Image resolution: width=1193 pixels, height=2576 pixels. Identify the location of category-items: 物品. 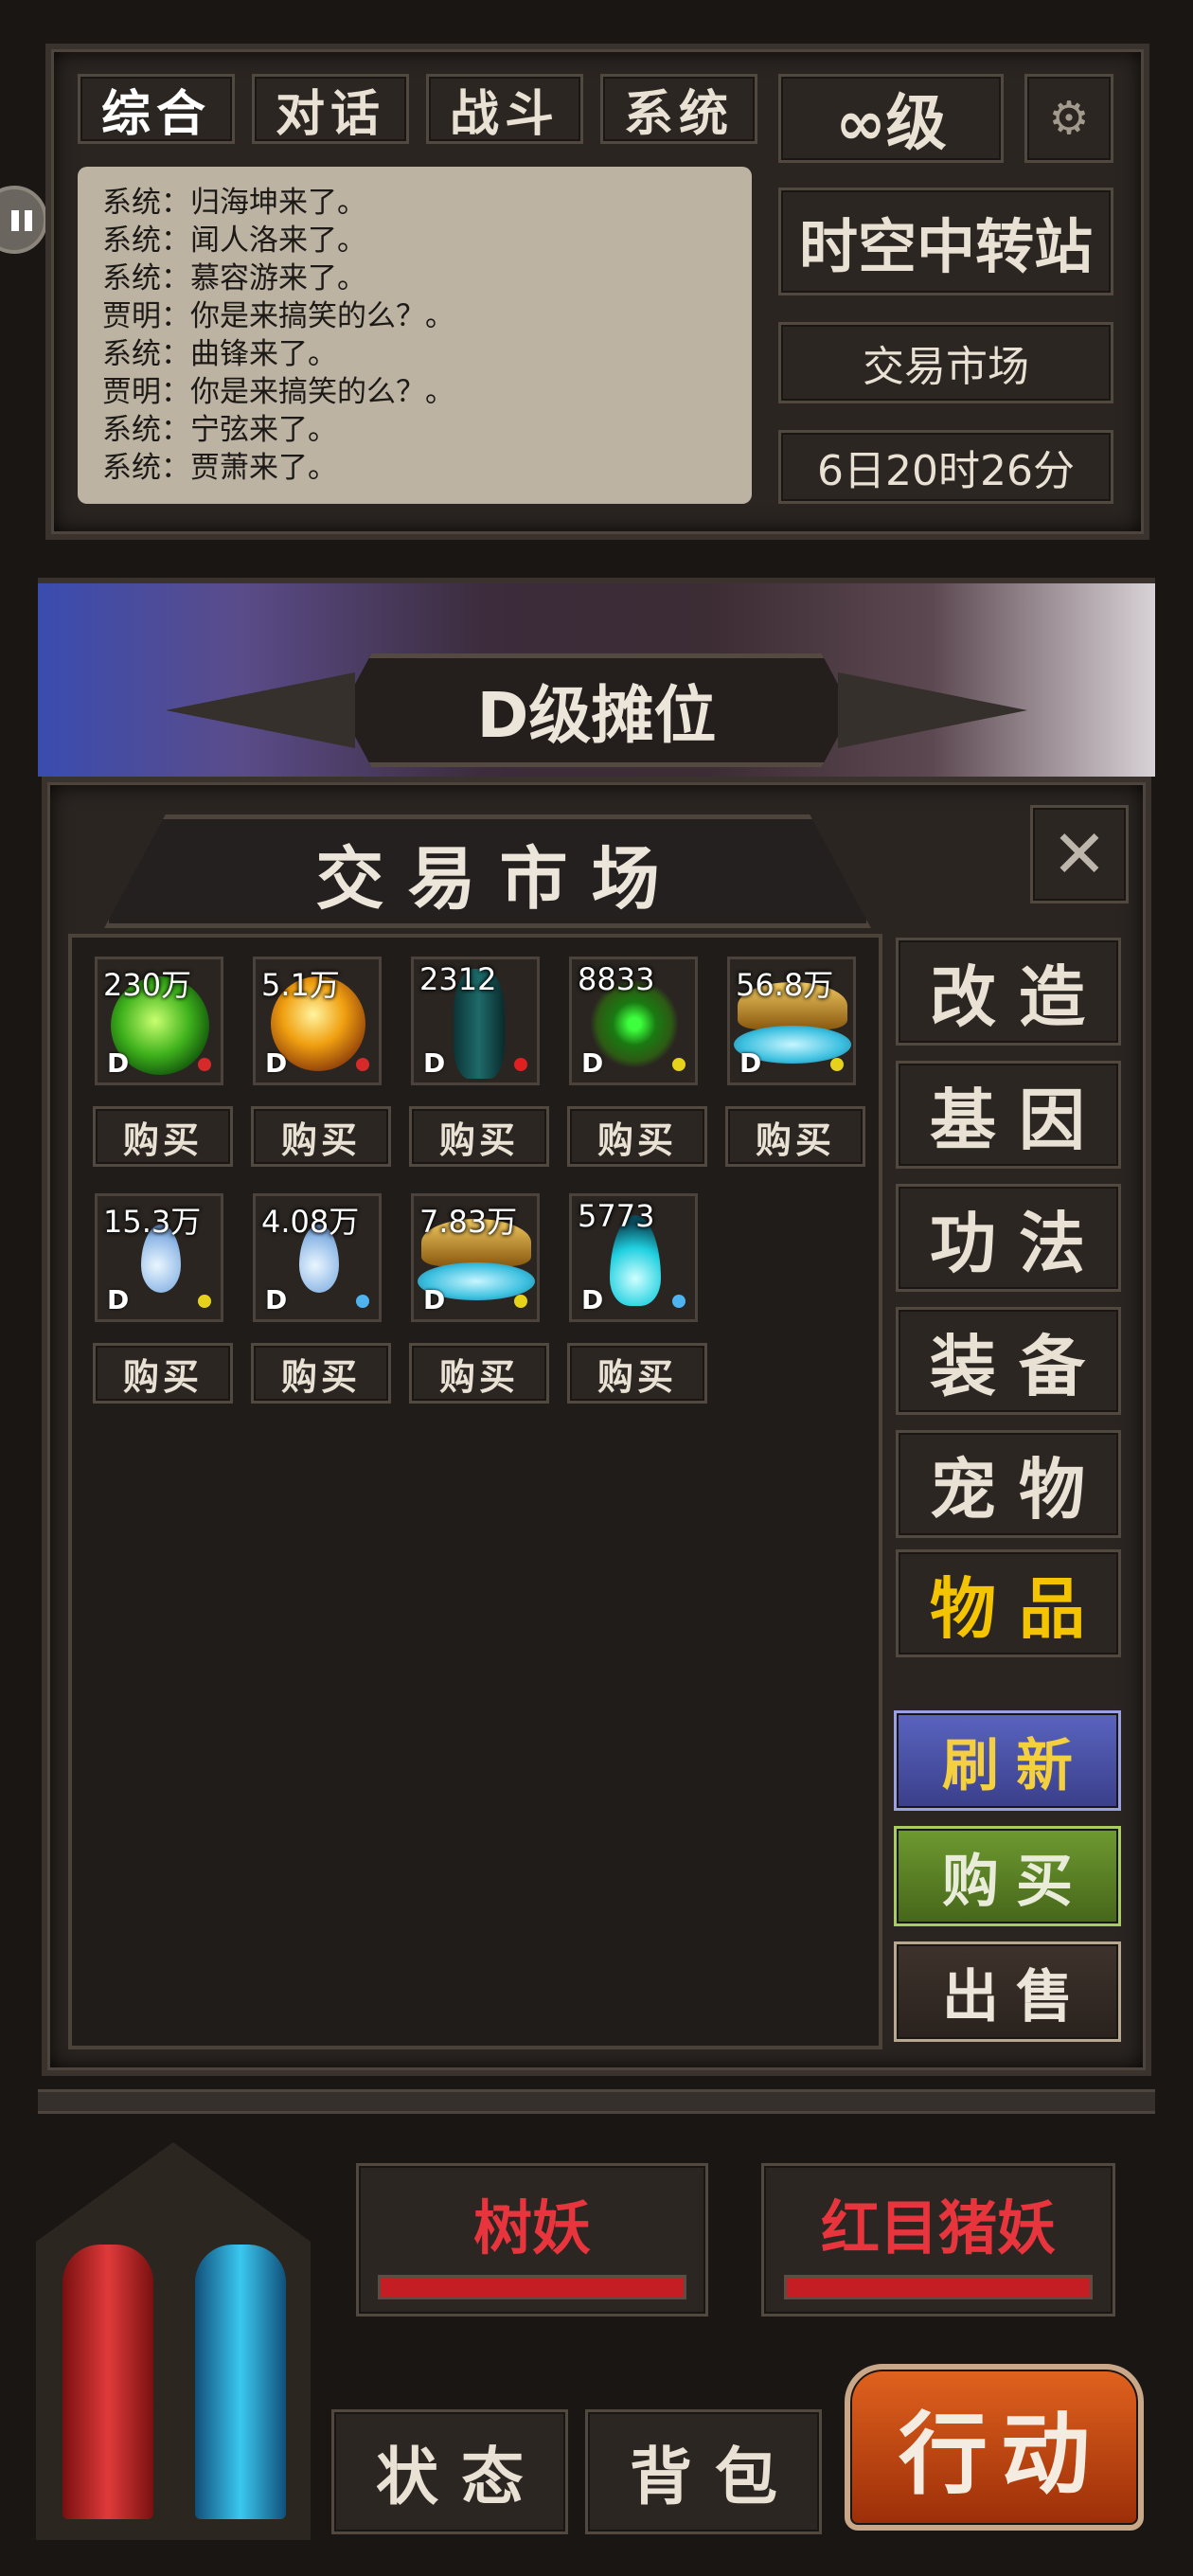
(1008, 1603).